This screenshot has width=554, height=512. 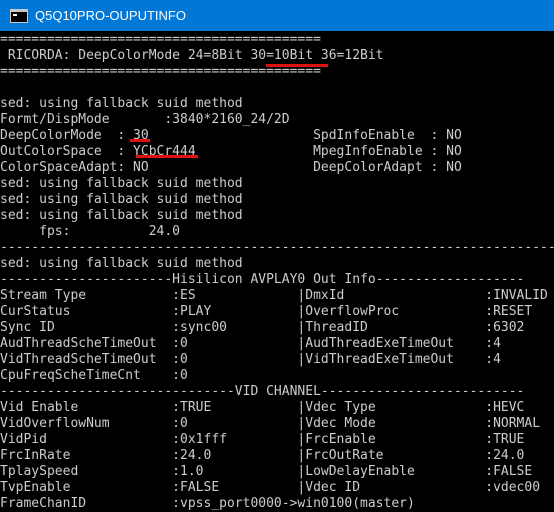 What do you see at coordinates (270, 423) in the screenshot?
I see `console-line: VidOverflowNum :0 |Vdec Mode :NORMAL` at bounding box center [270, 423].